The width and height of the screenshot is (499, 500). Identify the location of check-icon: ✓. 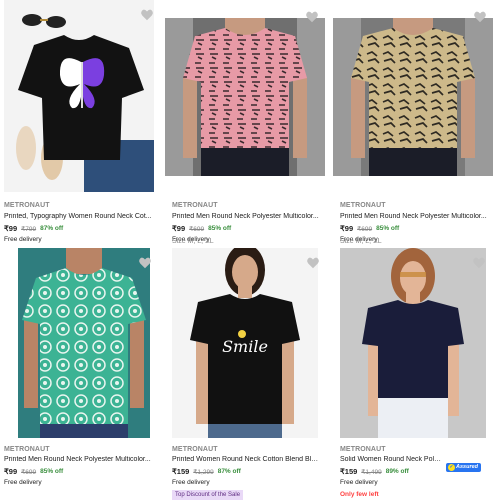
(451, 467).